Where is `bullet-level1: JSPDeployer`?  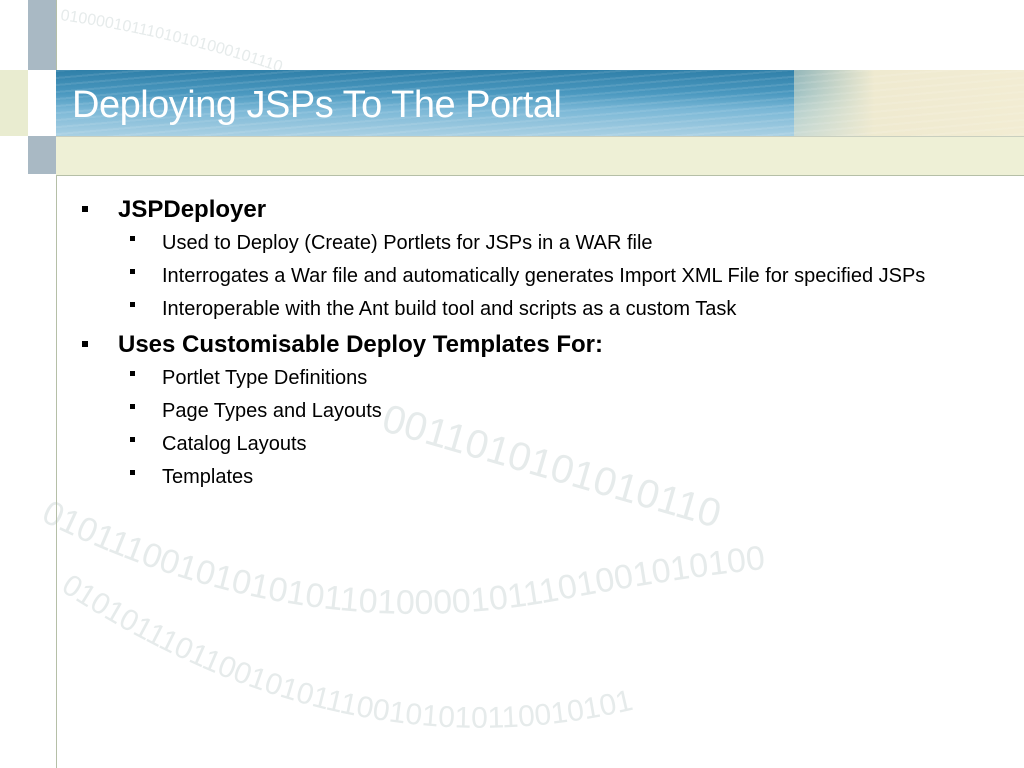
bullet-level1: JSPDeployer is located at coordinates (536, 210).